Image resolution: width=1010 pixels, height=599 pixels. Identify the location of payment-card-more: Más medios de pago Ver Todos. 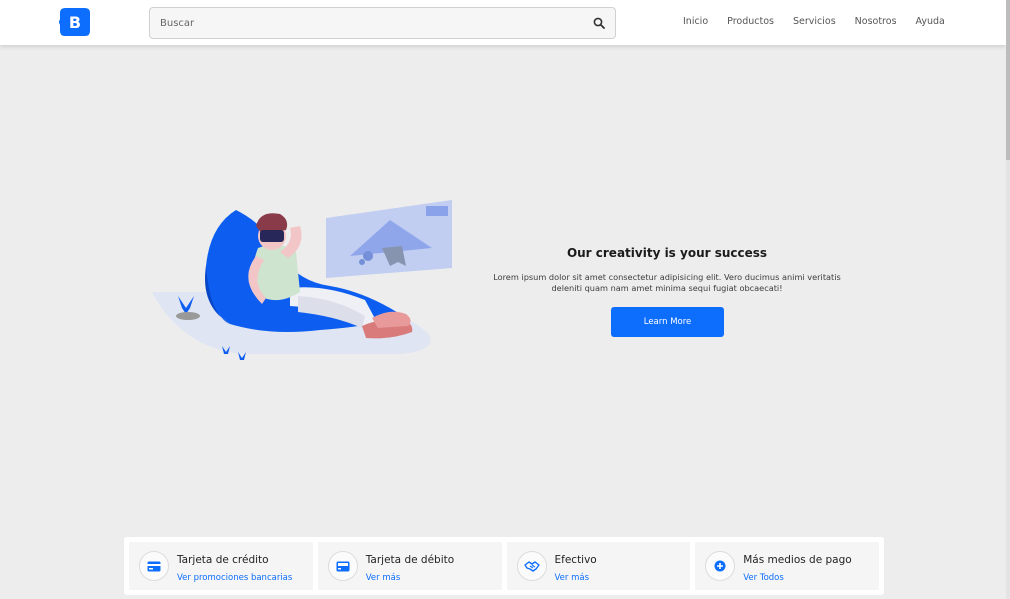
(787, 566).